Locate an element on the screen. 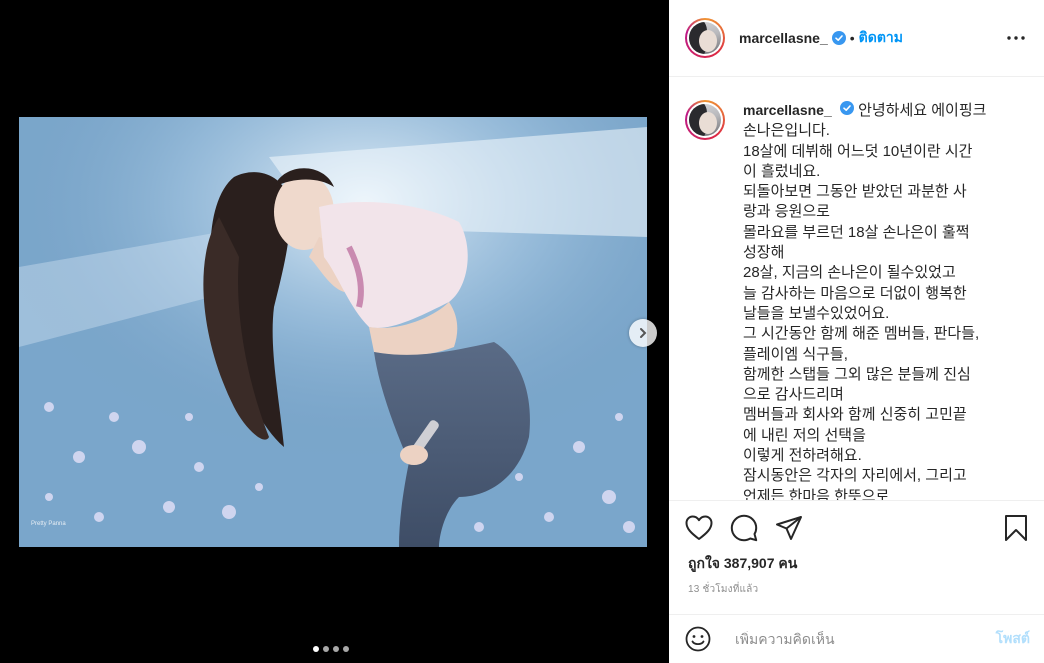 The height and width of the screenshot is (663, 1044). caption-line: 28살, 지금의 손나은이 될수있었고 is located at coordinates (849, 273).